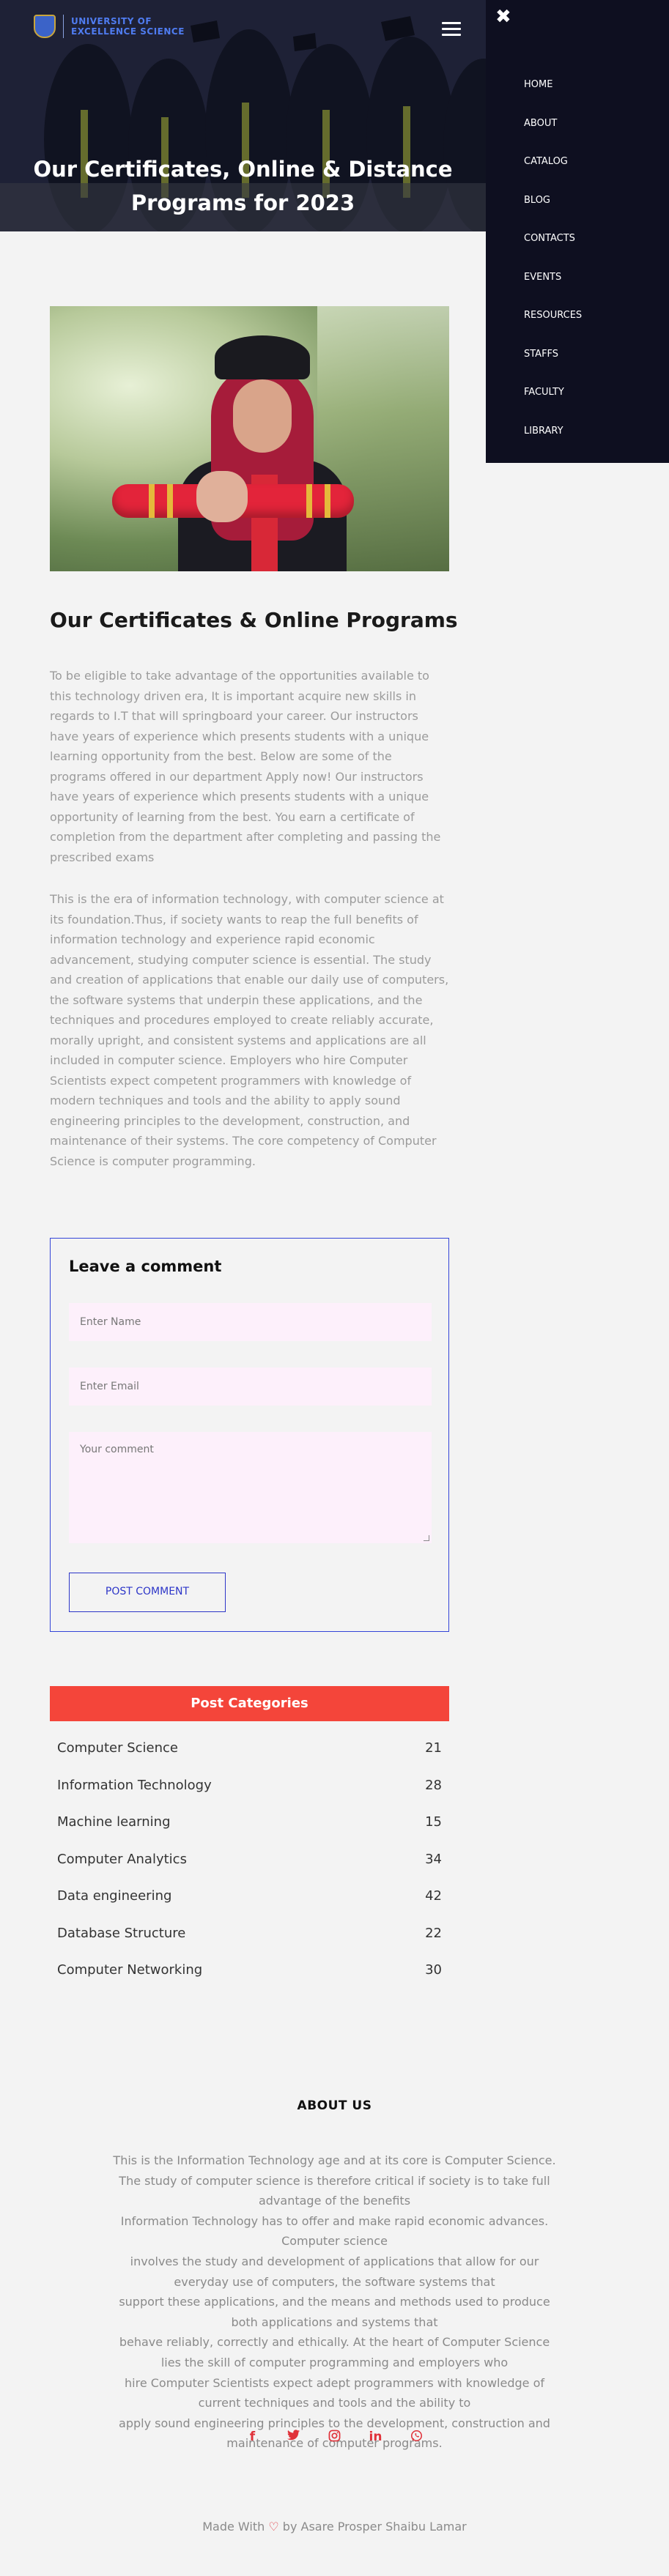 Image resolution: width=669 pixels, height=2576 pixels. Describe the element at coordinates (553, 325) in the screenshot. I see `nav-item-resources: RESOURCES` at that location.